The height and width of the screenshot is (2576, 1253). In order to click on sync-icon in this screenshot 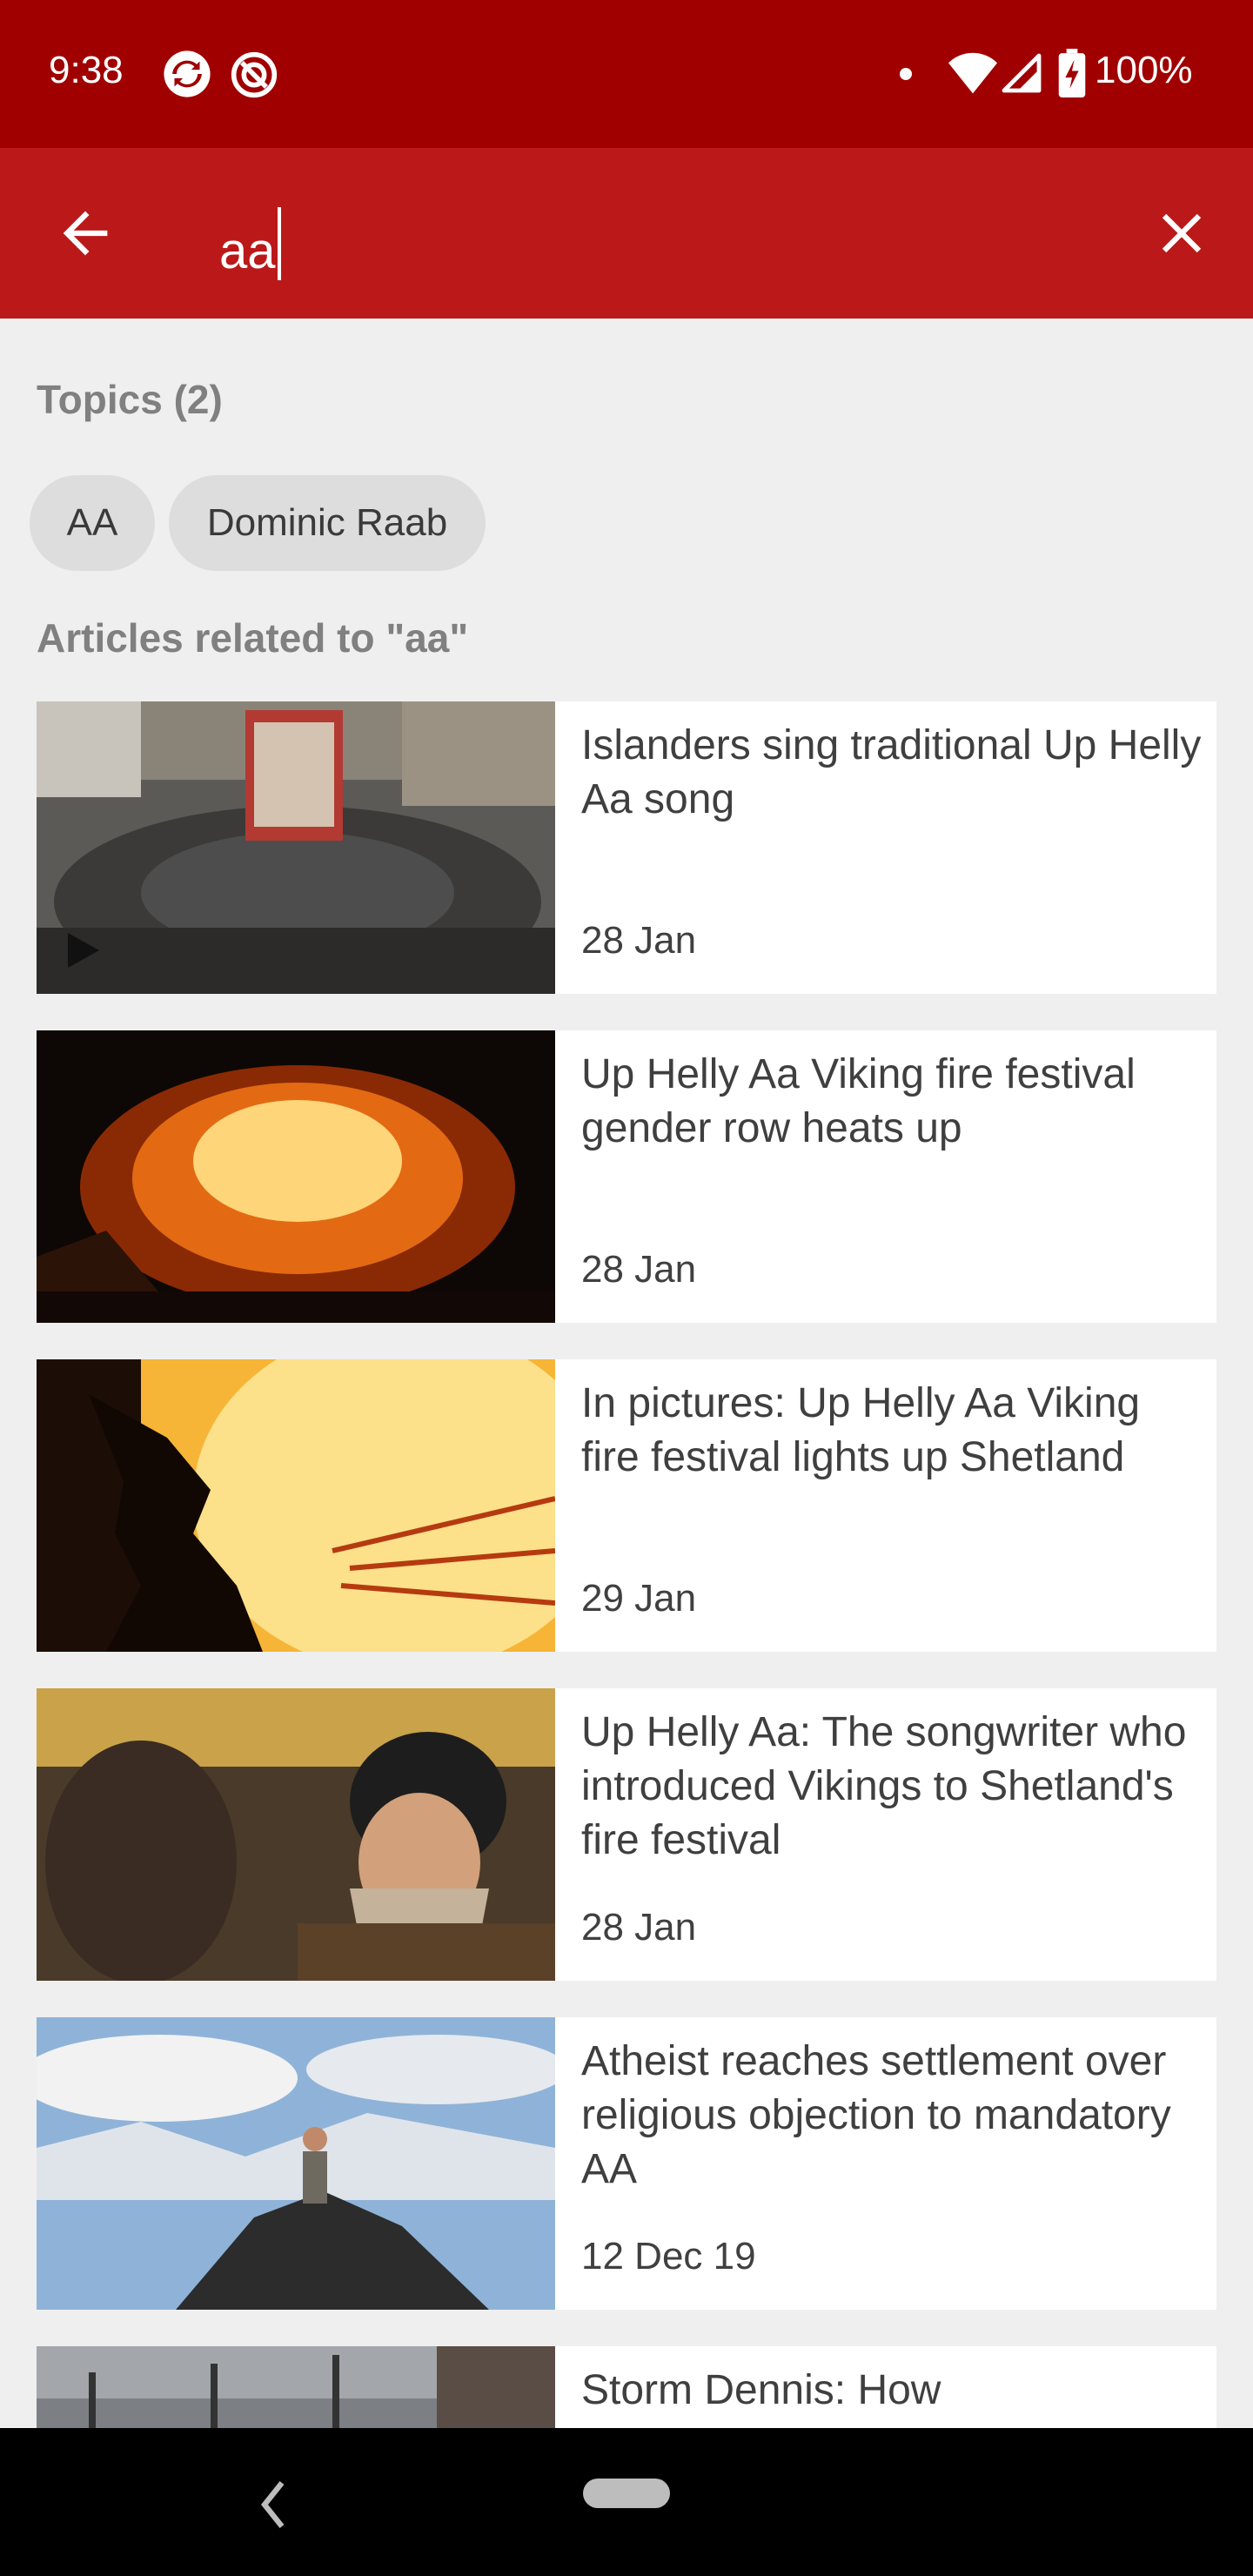, I will do `click(187, 73)`.